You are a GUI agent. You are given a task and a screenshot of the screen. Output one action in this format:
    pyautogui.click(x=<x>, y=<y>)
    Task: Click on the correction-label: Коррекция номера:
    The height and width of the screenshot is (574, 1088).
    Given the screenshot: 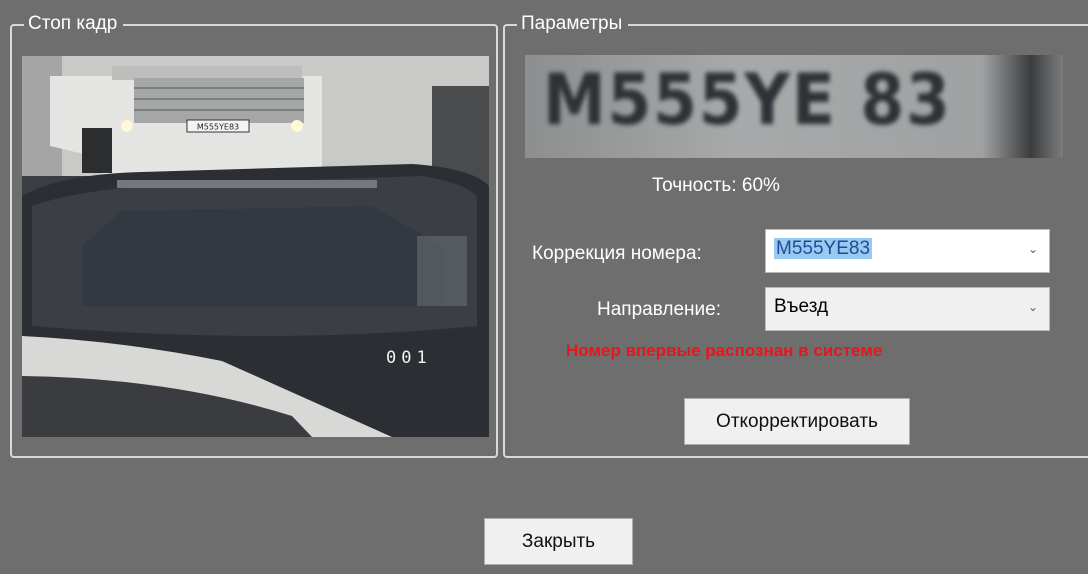 What is the action you would take?
    pyautogui.click(x=617, y=253)
    